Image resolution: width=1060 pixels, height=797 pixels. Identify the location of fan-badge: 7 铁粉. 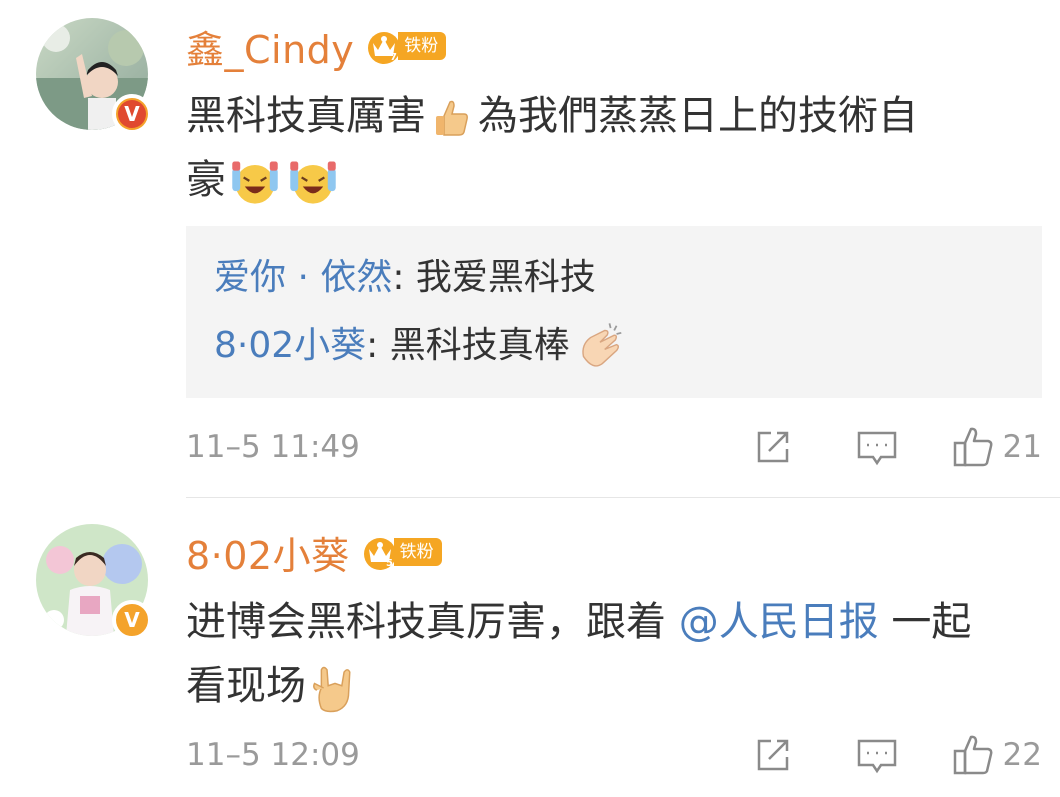
(405, 46).